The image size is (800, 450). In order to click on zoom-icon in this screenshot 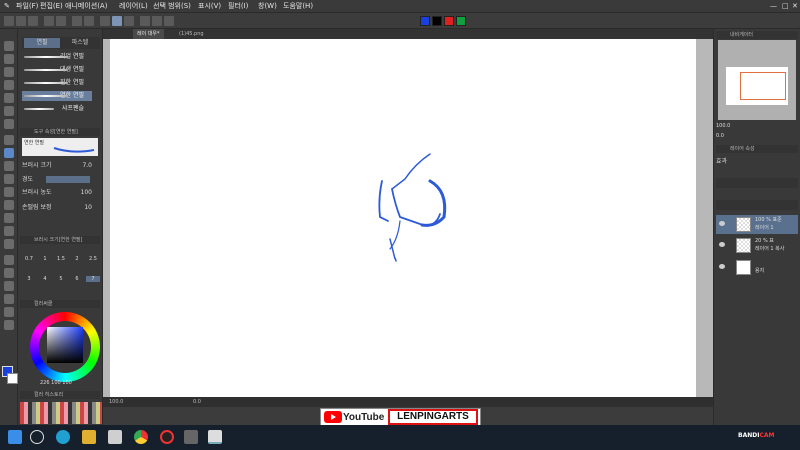, I will do `click(9, 46)`.